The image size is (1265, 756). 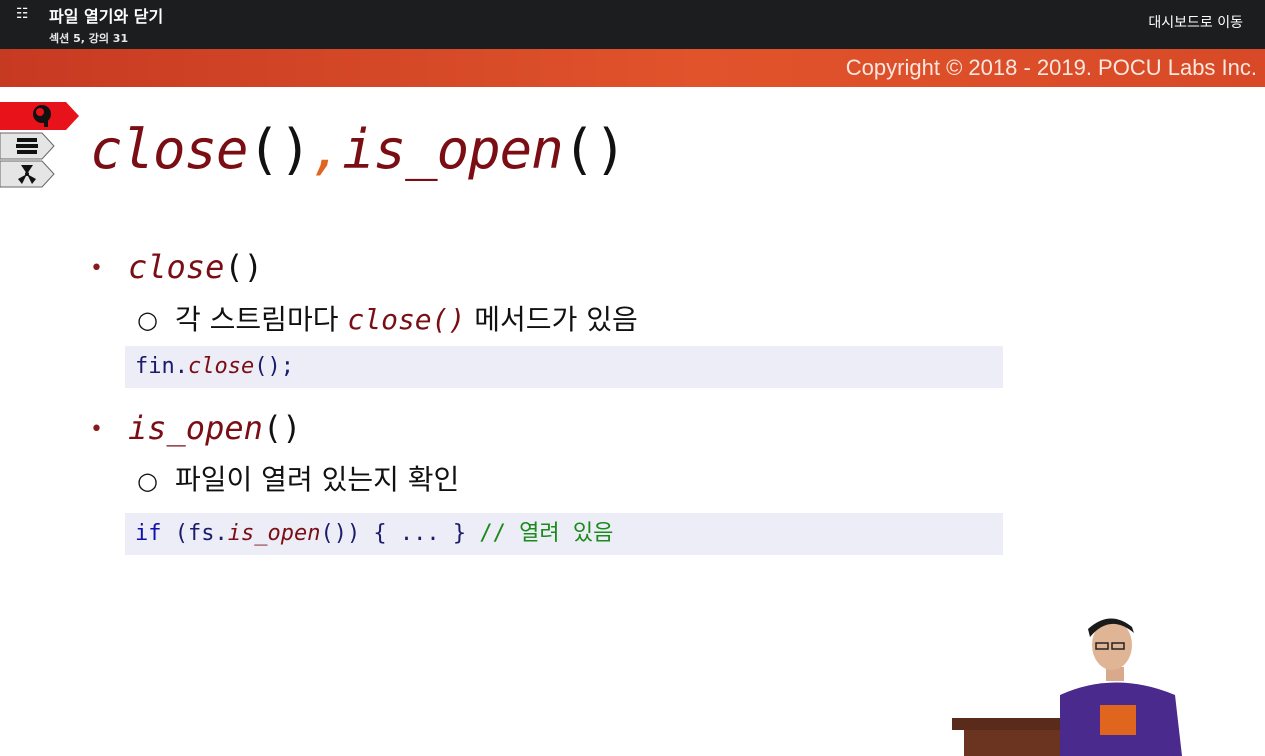 What do you see at coordinates (148, 533) in the screenshot?
I see `code-keyword: if` at bounding box center [148, 533].